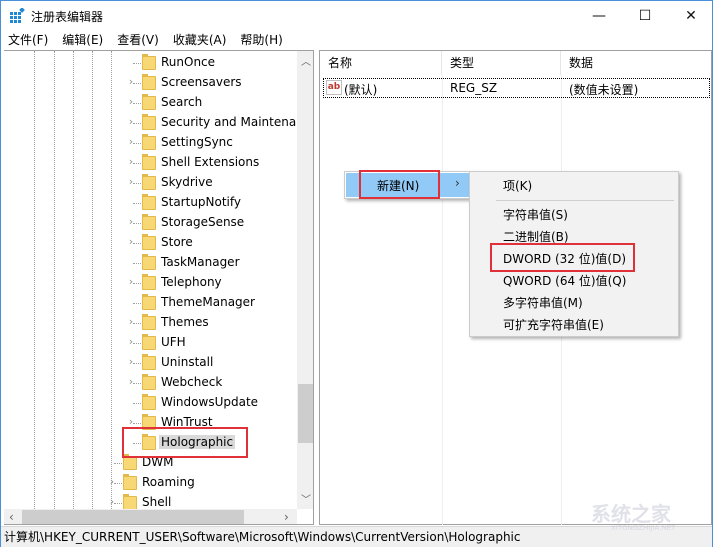  Describe the element at coordinates (149, 183) in the screenshot. I see `tree-node: › Skydrive` at that location.